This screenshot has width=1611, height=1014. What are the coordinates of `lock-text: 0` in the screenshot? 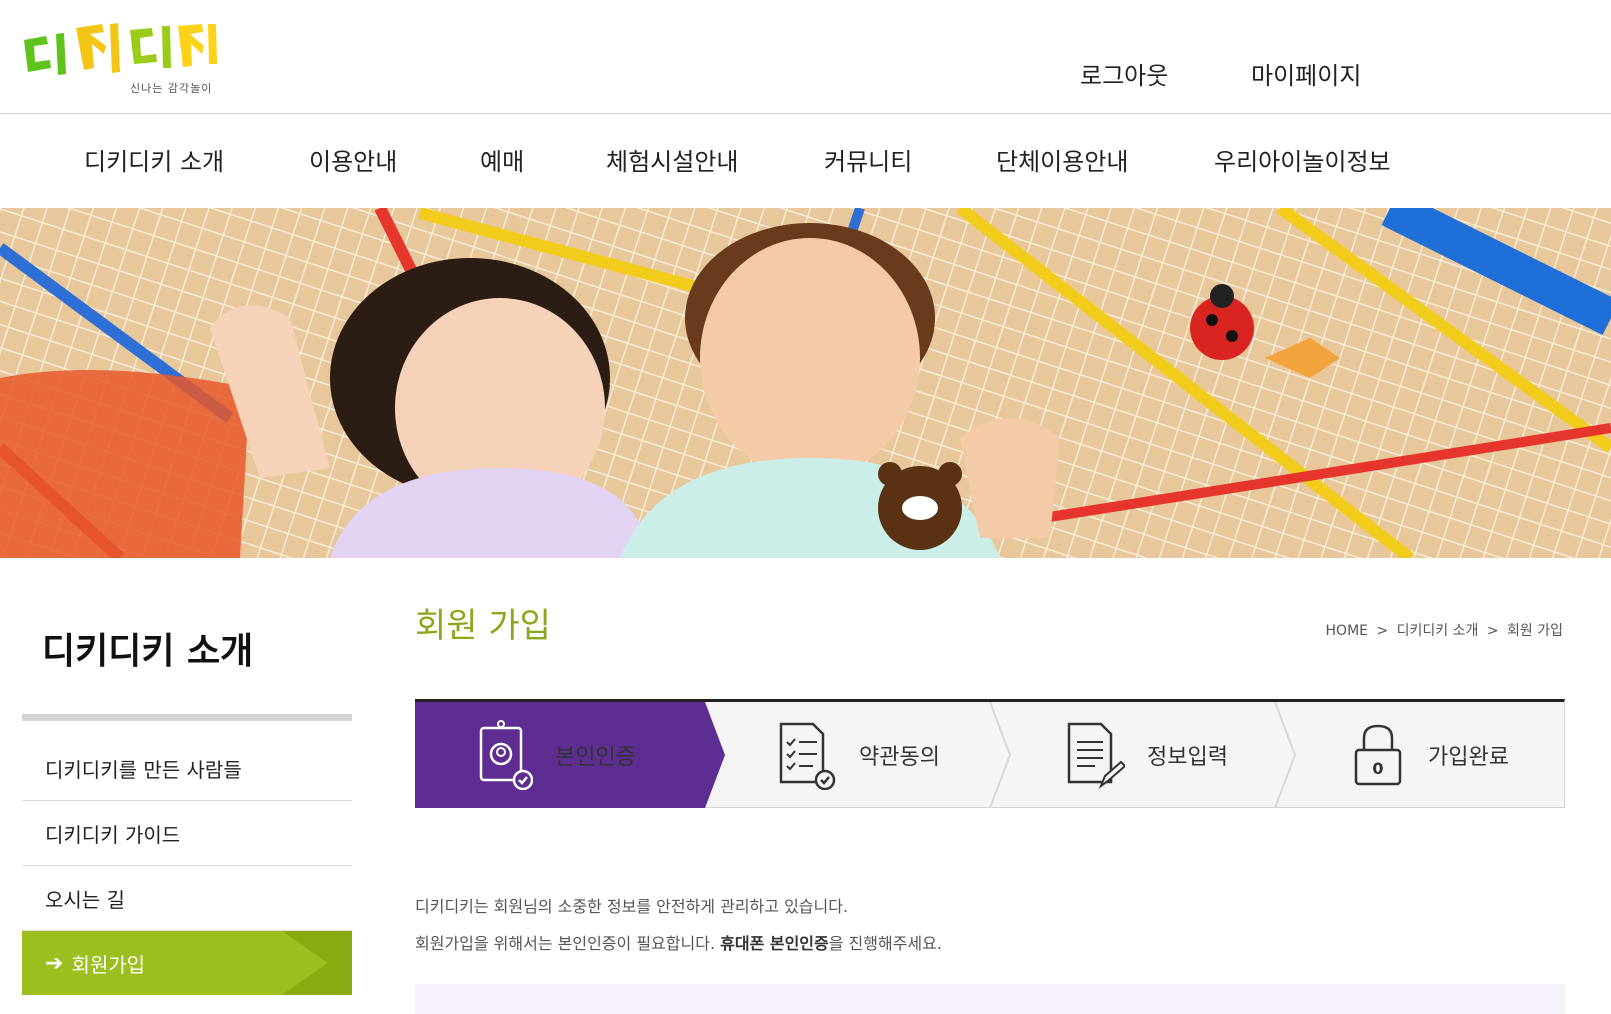 It's located at (1377, 768).